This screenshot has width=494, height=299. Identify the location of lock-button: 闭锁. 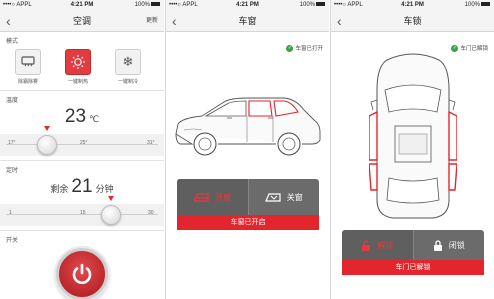
(448, 245).